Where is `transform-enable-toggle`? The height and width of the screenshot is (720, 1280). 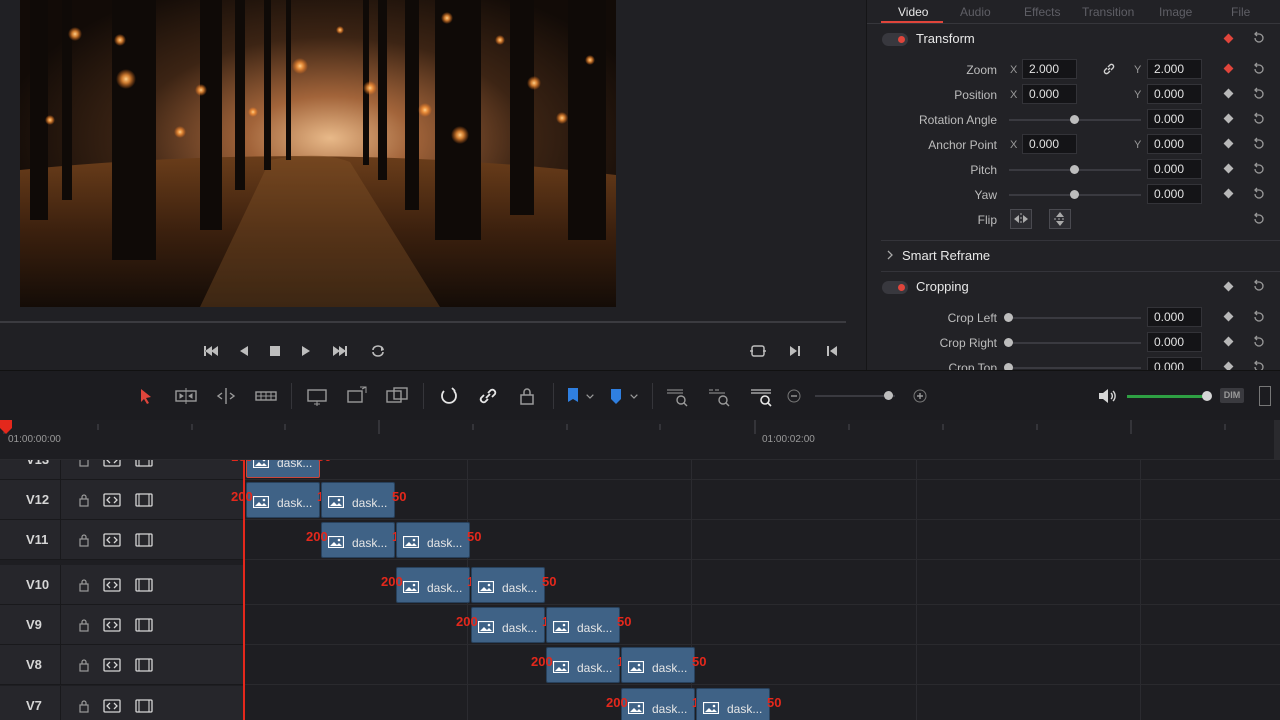 transform-enable-toggle is located at coordinates (895, 39).